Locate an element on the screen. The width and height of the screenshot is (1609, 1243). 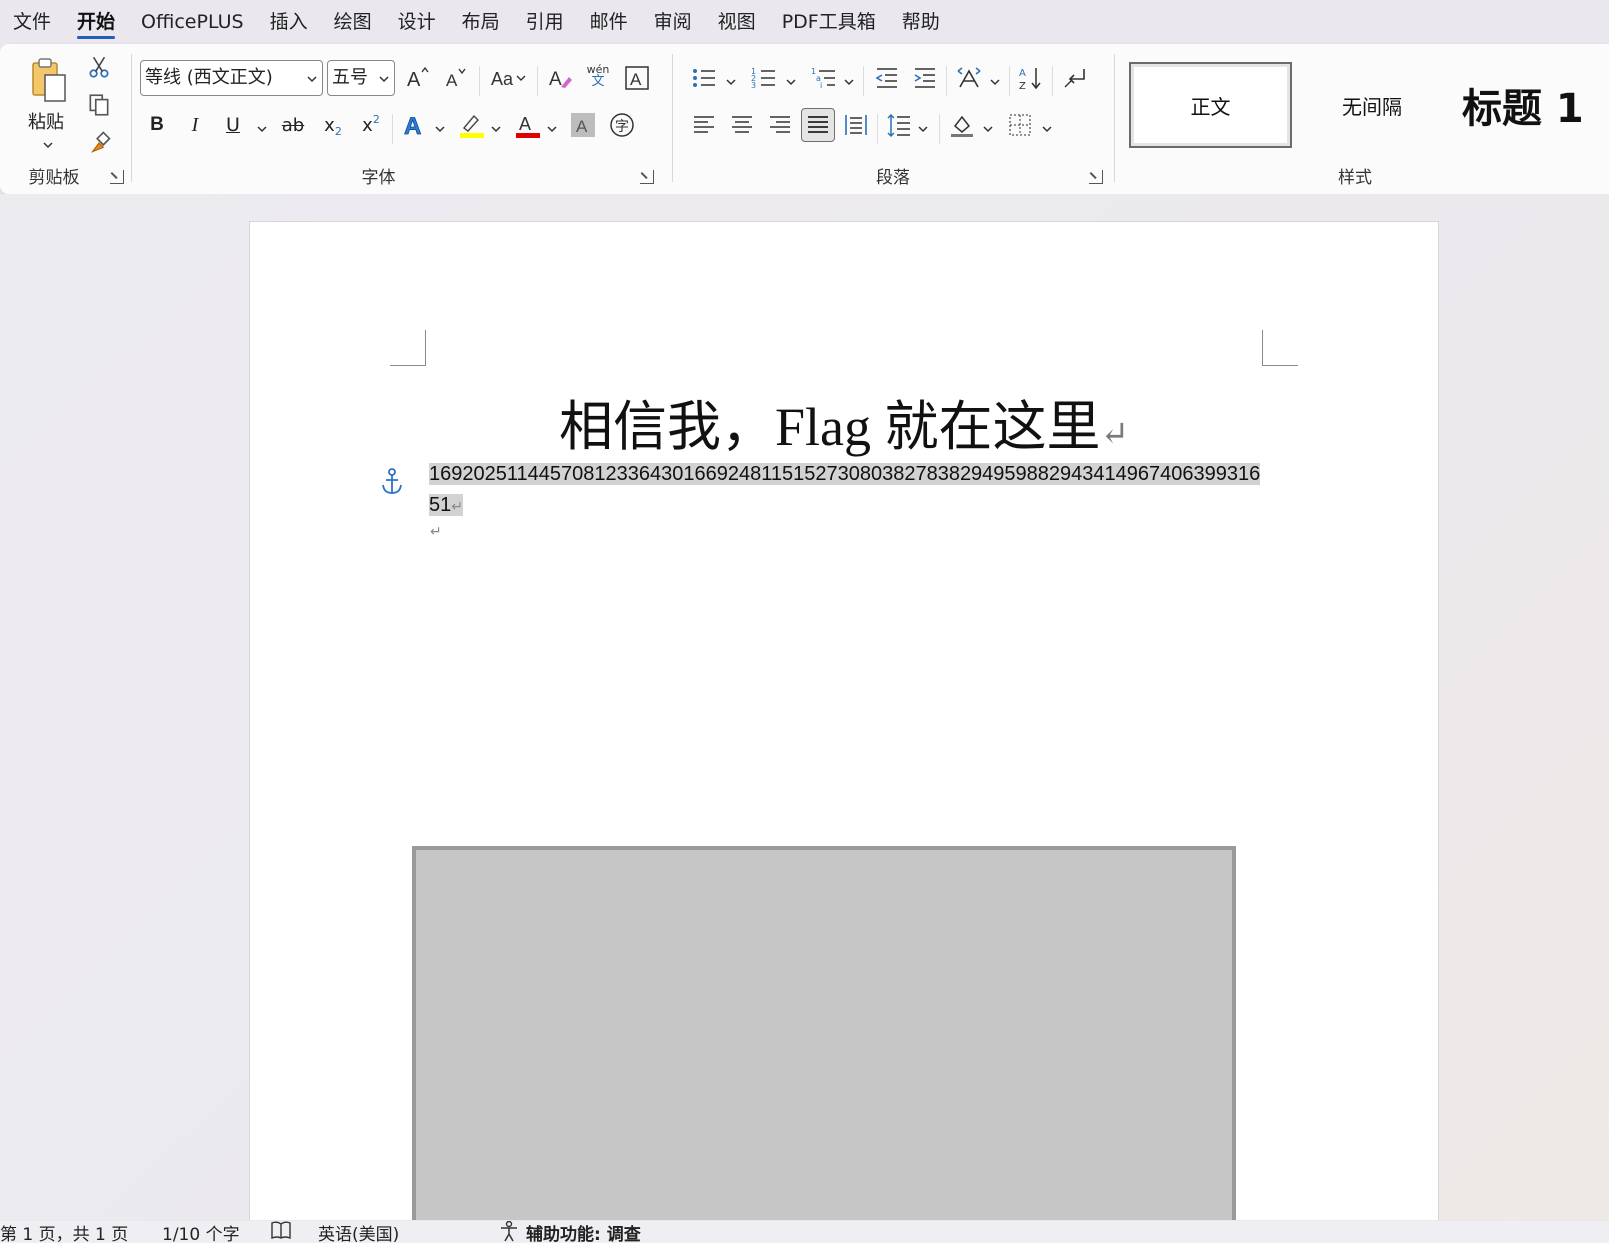
word-count-status: 1/10 个字 is located at coordinates (201, 1232).